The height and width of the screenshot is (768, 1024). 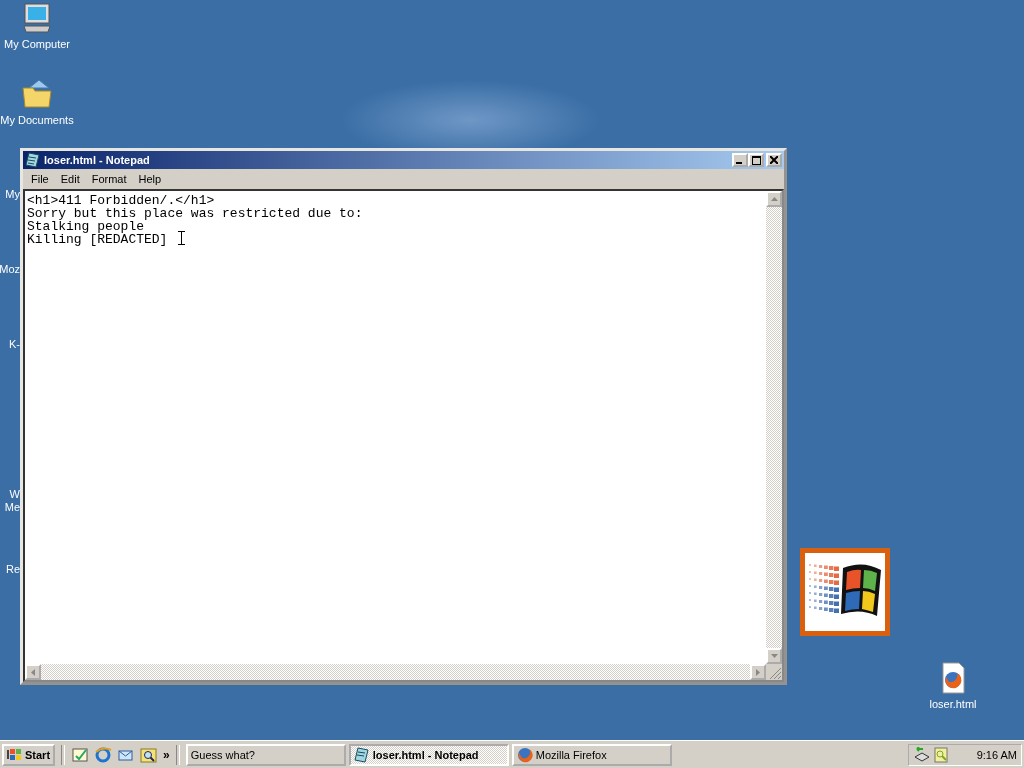 I want to click on clock: 9:16 AM, so click(x=996, y=754).